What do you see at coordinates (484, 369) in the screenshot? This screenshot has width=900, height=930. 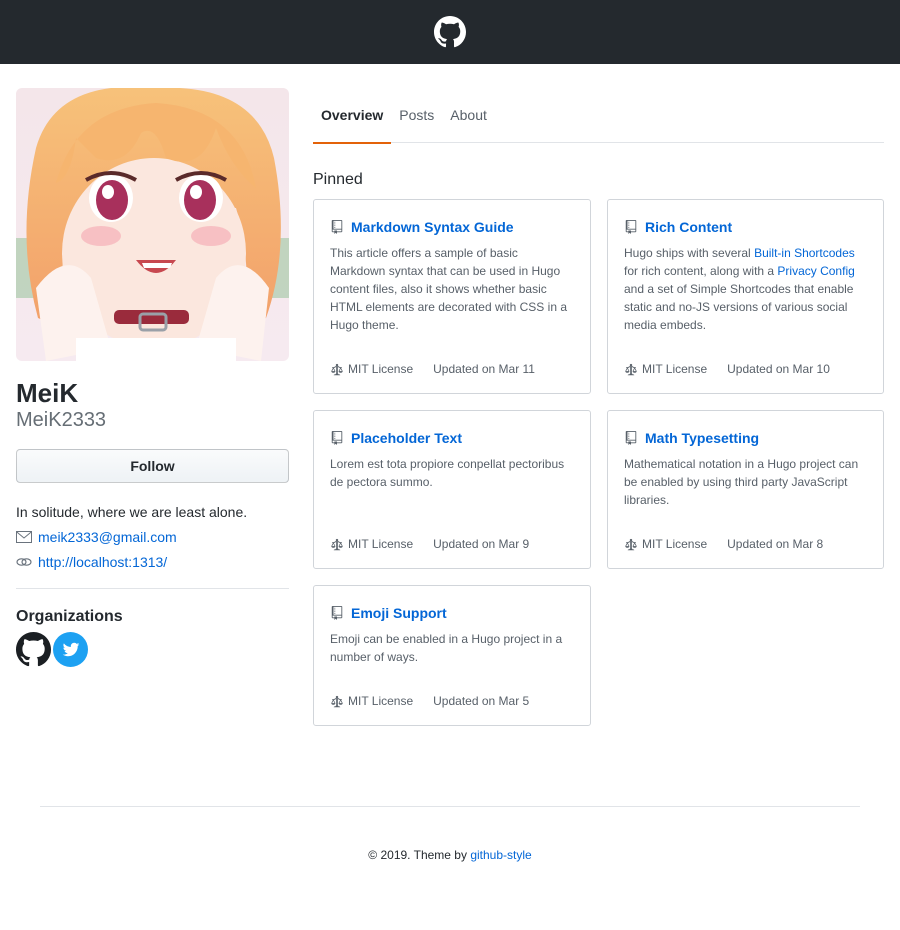 I see `card-updated: Updated on Mar 11` at bounding box center [484, 369].